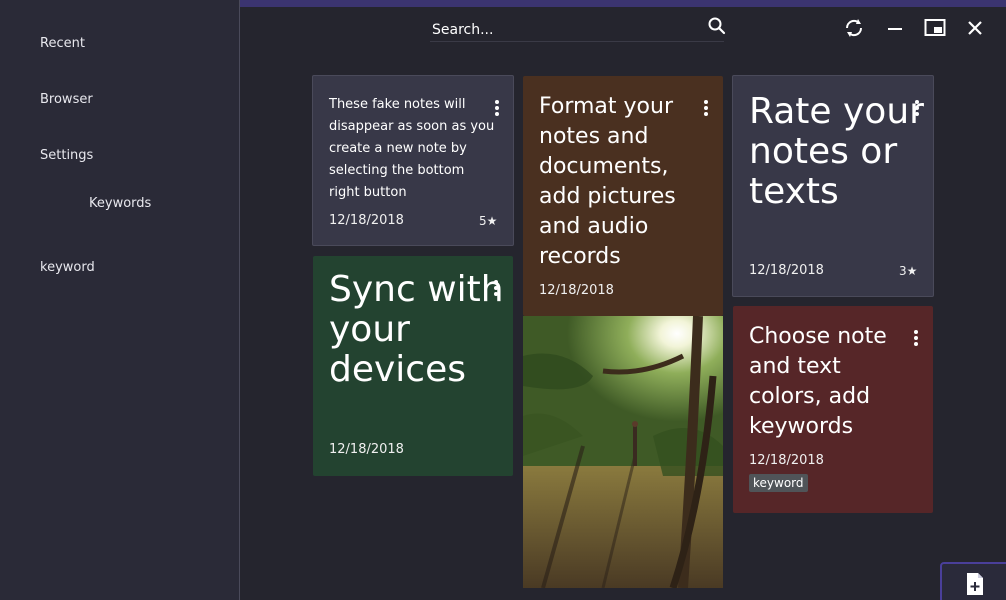 This screenshot has width=1006, height=600. I want to click on note-card: Rate your notes or texts 12/18/2018 3★, so click(833, 186).